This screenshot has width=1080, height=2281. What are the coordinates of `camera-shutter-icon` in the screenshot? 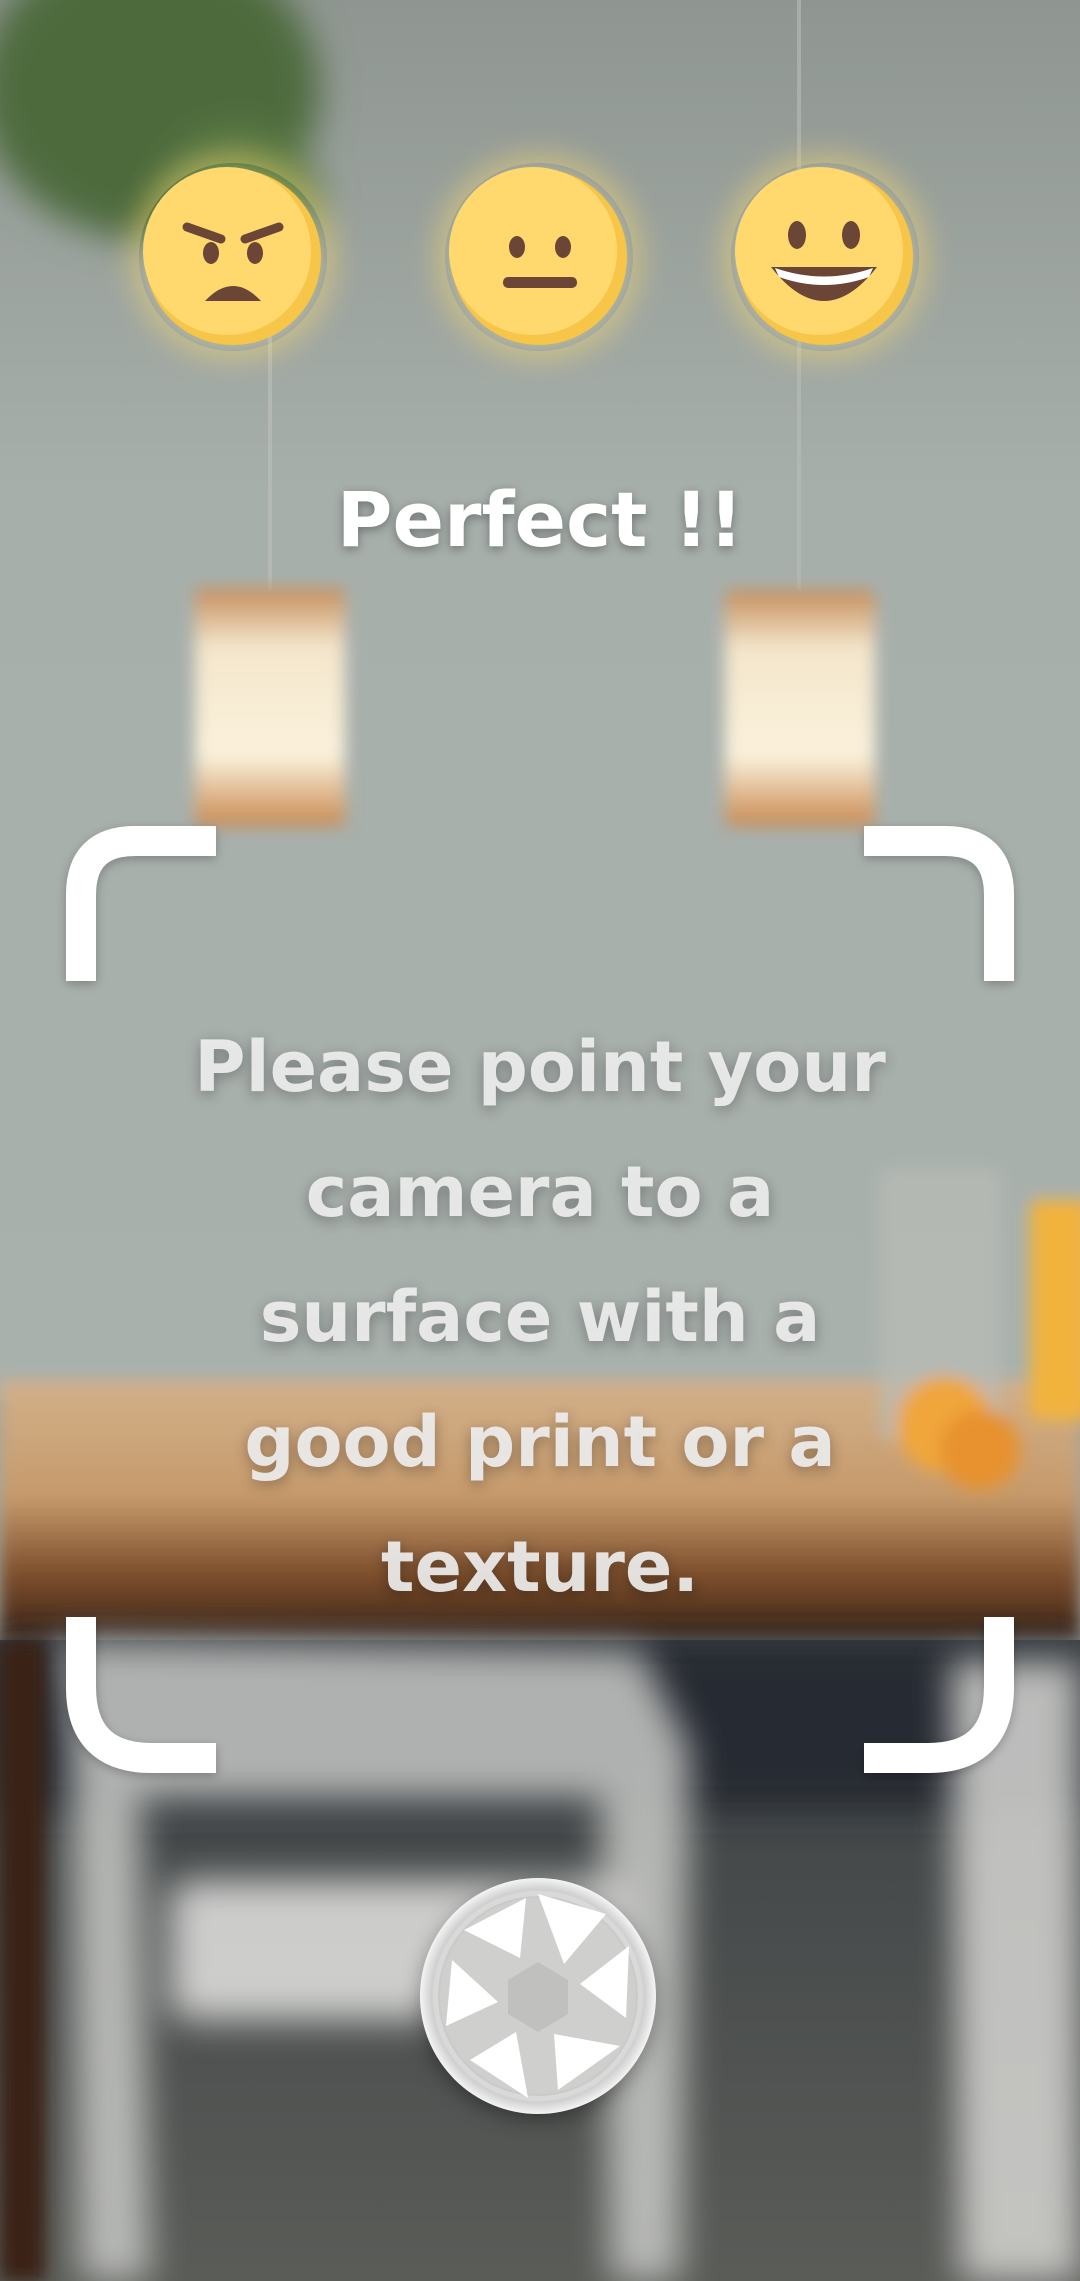 It's located at (538, 1996).